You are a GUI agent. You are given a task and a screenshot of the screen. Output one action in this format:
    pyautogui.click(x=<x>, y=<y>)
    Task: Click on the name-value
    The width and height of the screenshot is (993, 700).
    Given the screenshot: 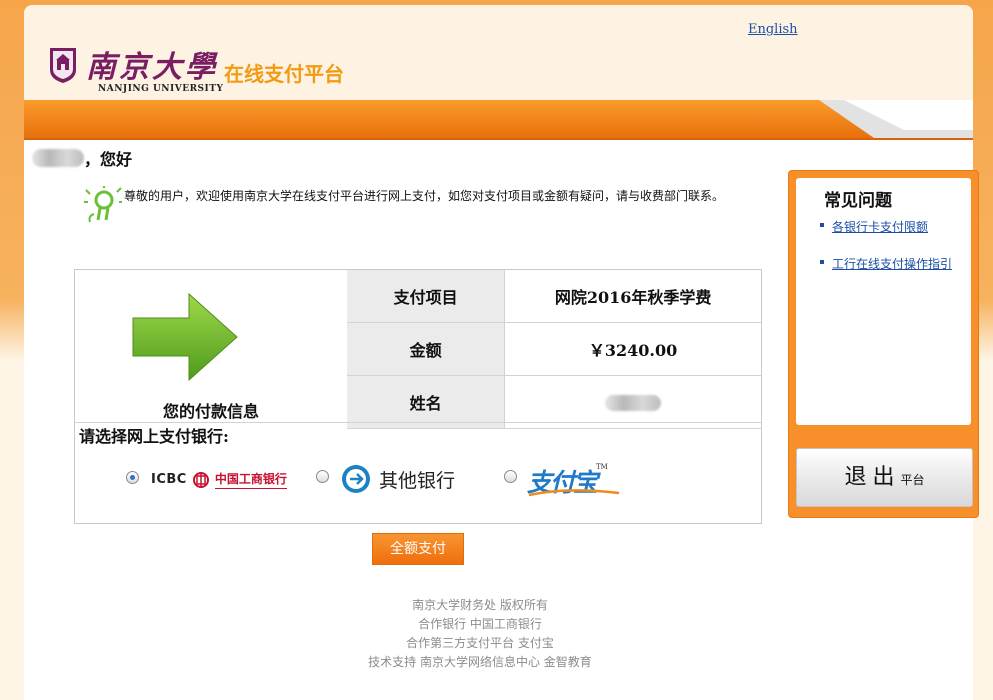 What is the action you would take?
    pyautogui.click(x=632, y=402)
    